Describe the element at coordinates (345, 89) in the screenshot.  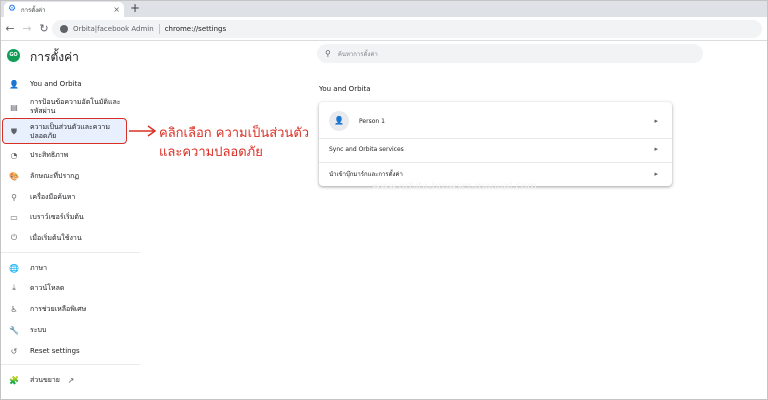
I see `section-title: You and Orbita` at that location.